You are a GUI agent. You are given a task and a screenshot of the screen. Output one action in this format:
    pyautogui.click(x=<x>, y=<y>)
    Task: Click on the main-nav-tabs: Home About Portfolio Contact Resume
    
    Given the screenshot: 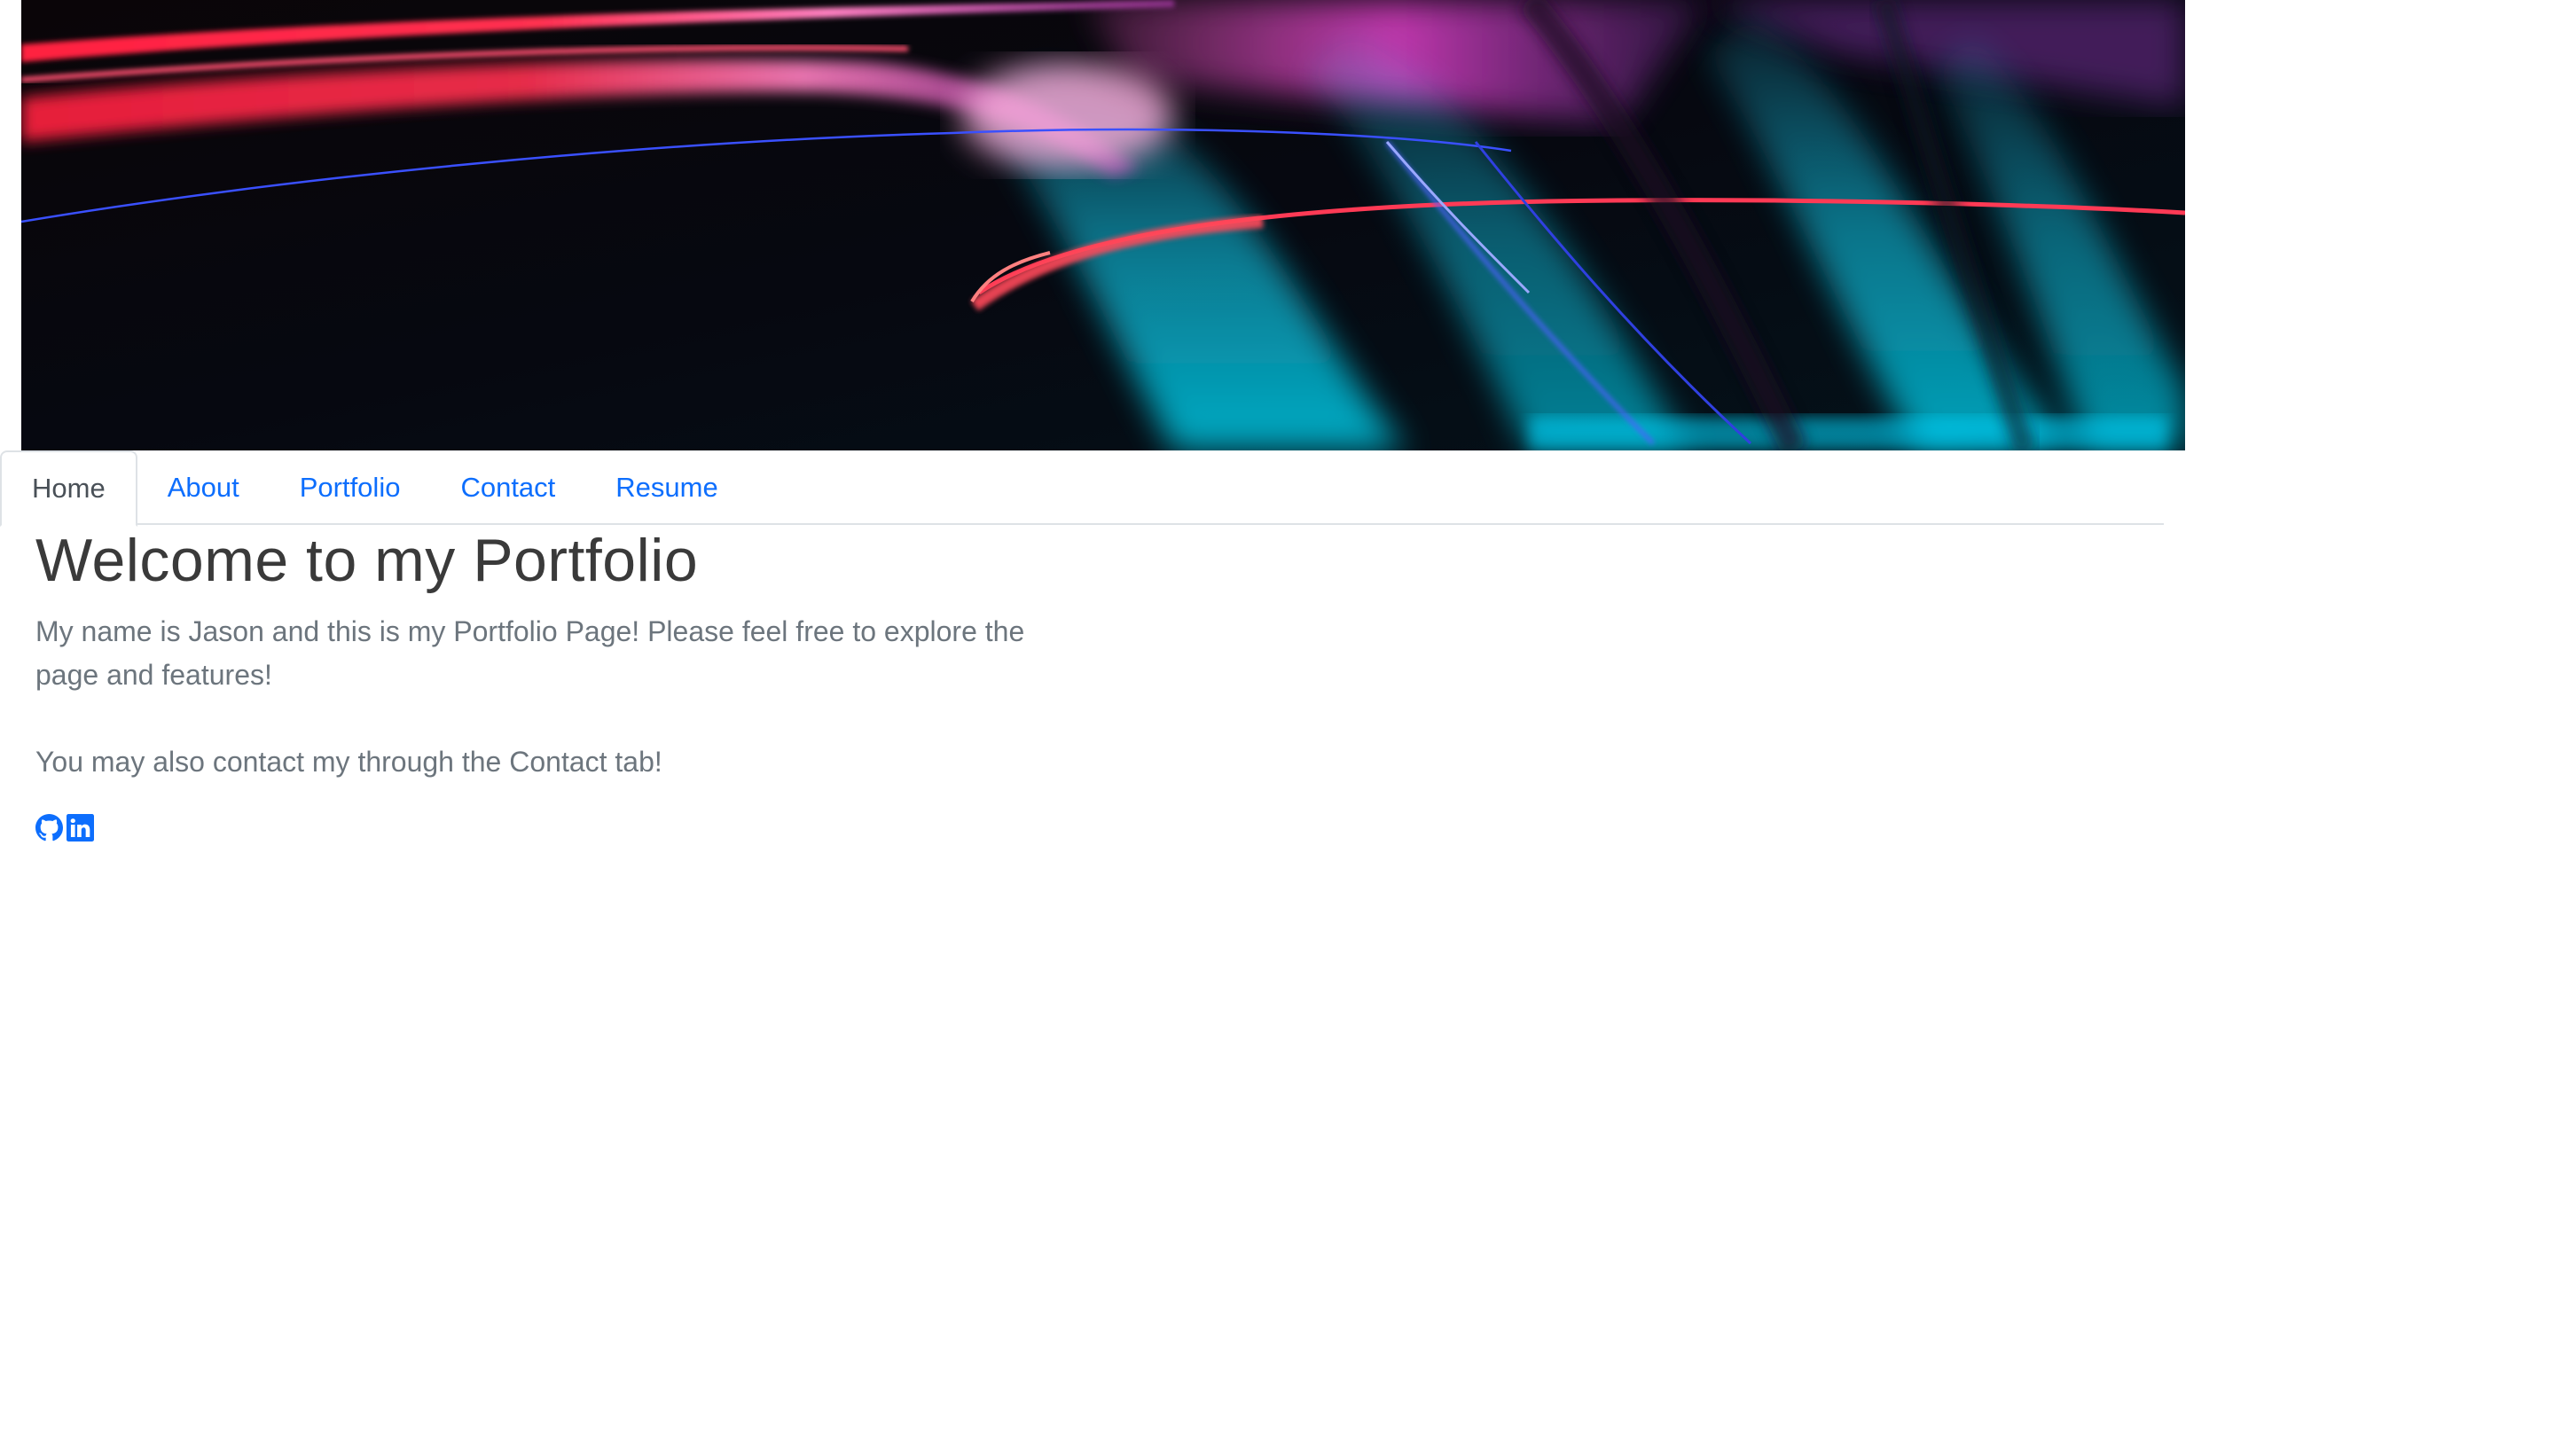 What is the action you would take?
    pyautogui.click(x=1082, y=488)
    